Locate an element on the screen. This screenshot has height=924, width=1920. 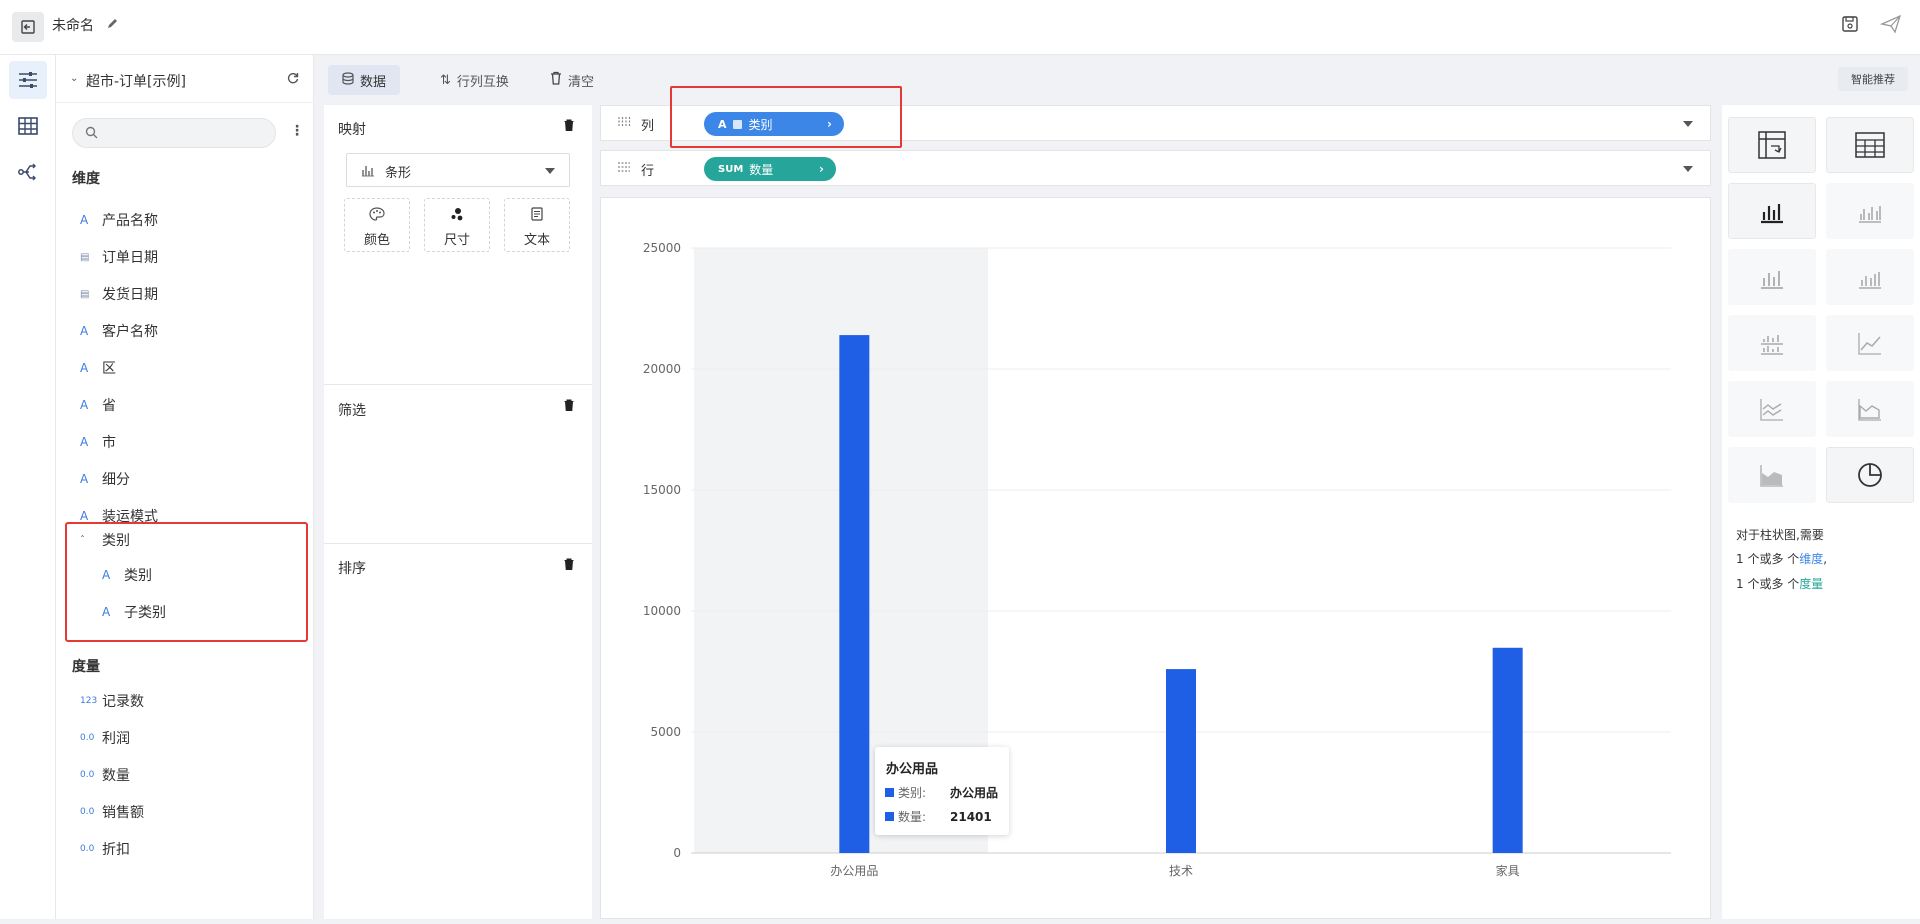
datasource-selector: ⌄ 超市-订单[示例] is located at coordinates (185, 79).